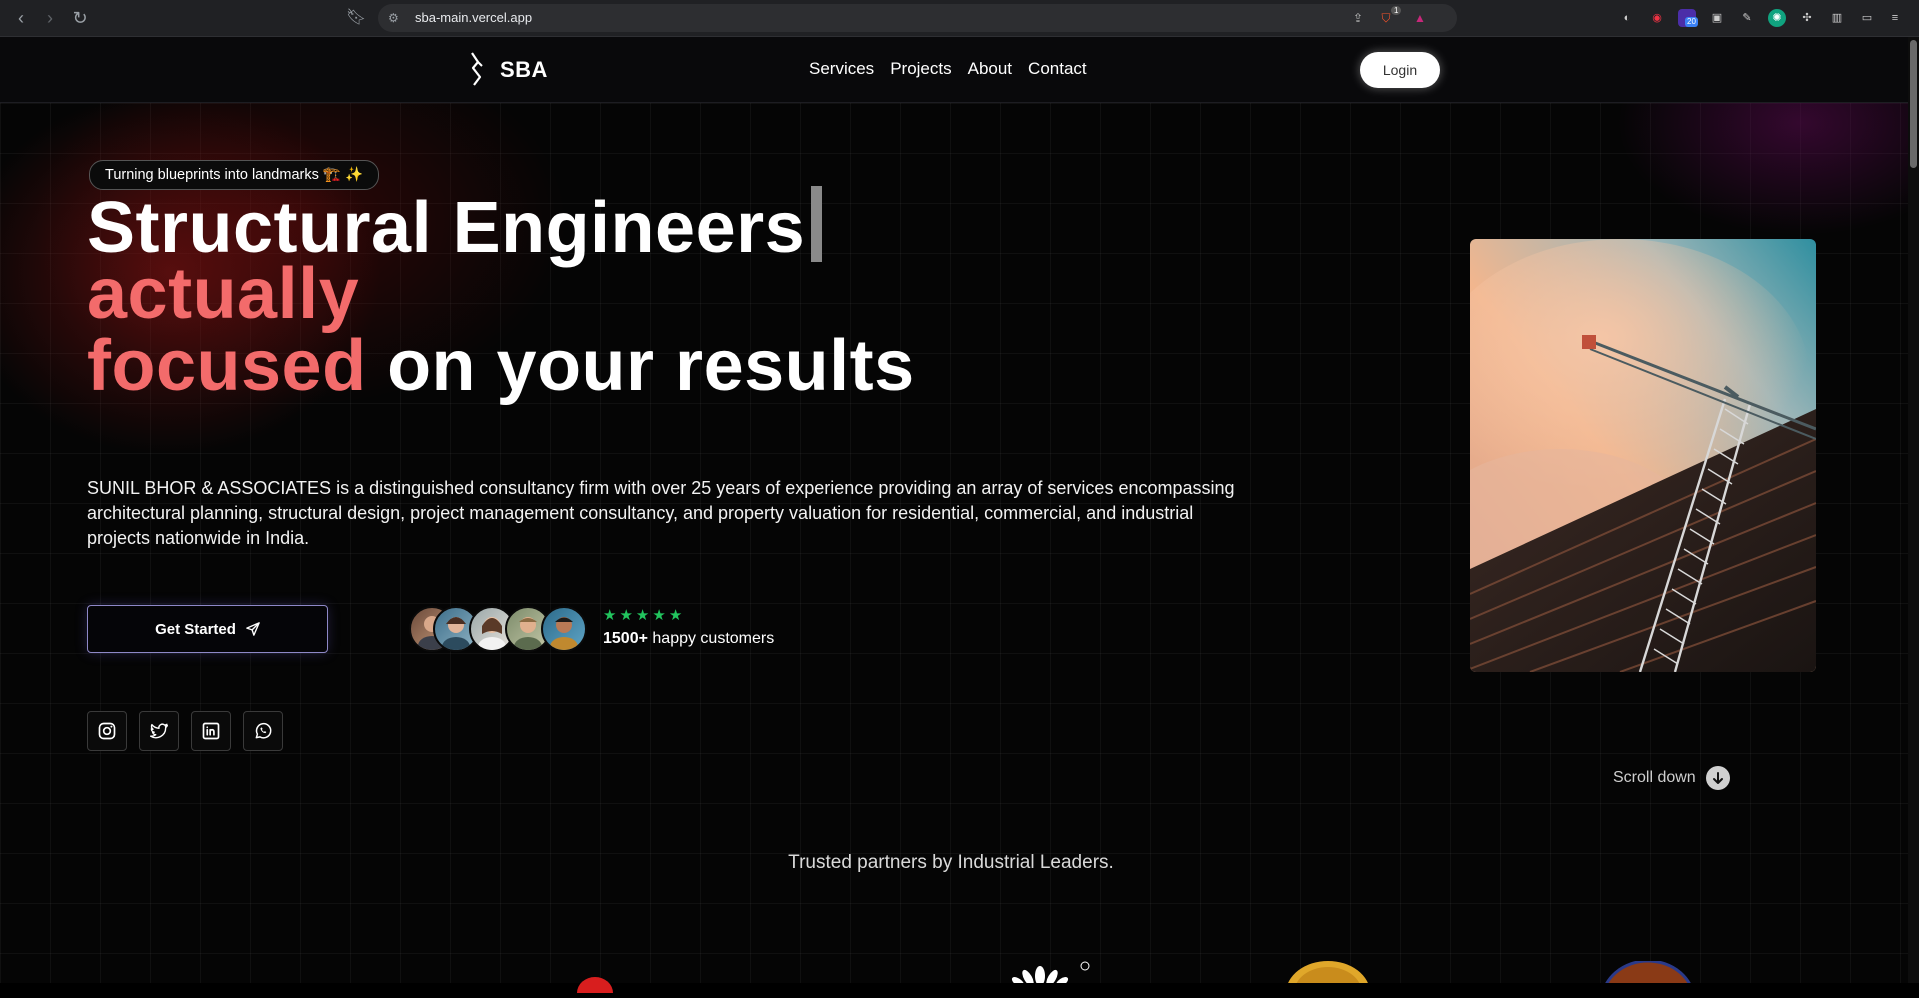 The image size is (1919, 998). Describe the element at coordinates (625, 638) in the screenshot. I see `customers-count: 1500+` at that location.